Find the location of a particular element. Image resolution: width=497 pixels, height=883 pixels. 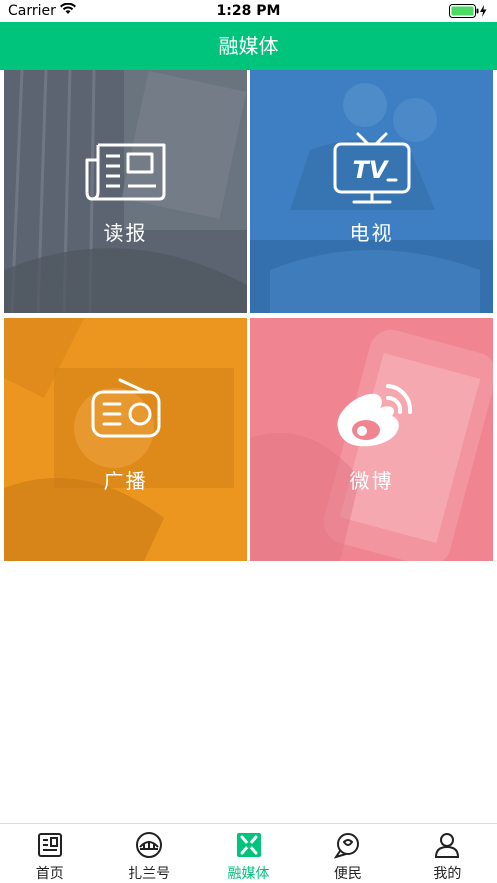

tab-label: 扎兰号 is located at coordinates (149, 874).